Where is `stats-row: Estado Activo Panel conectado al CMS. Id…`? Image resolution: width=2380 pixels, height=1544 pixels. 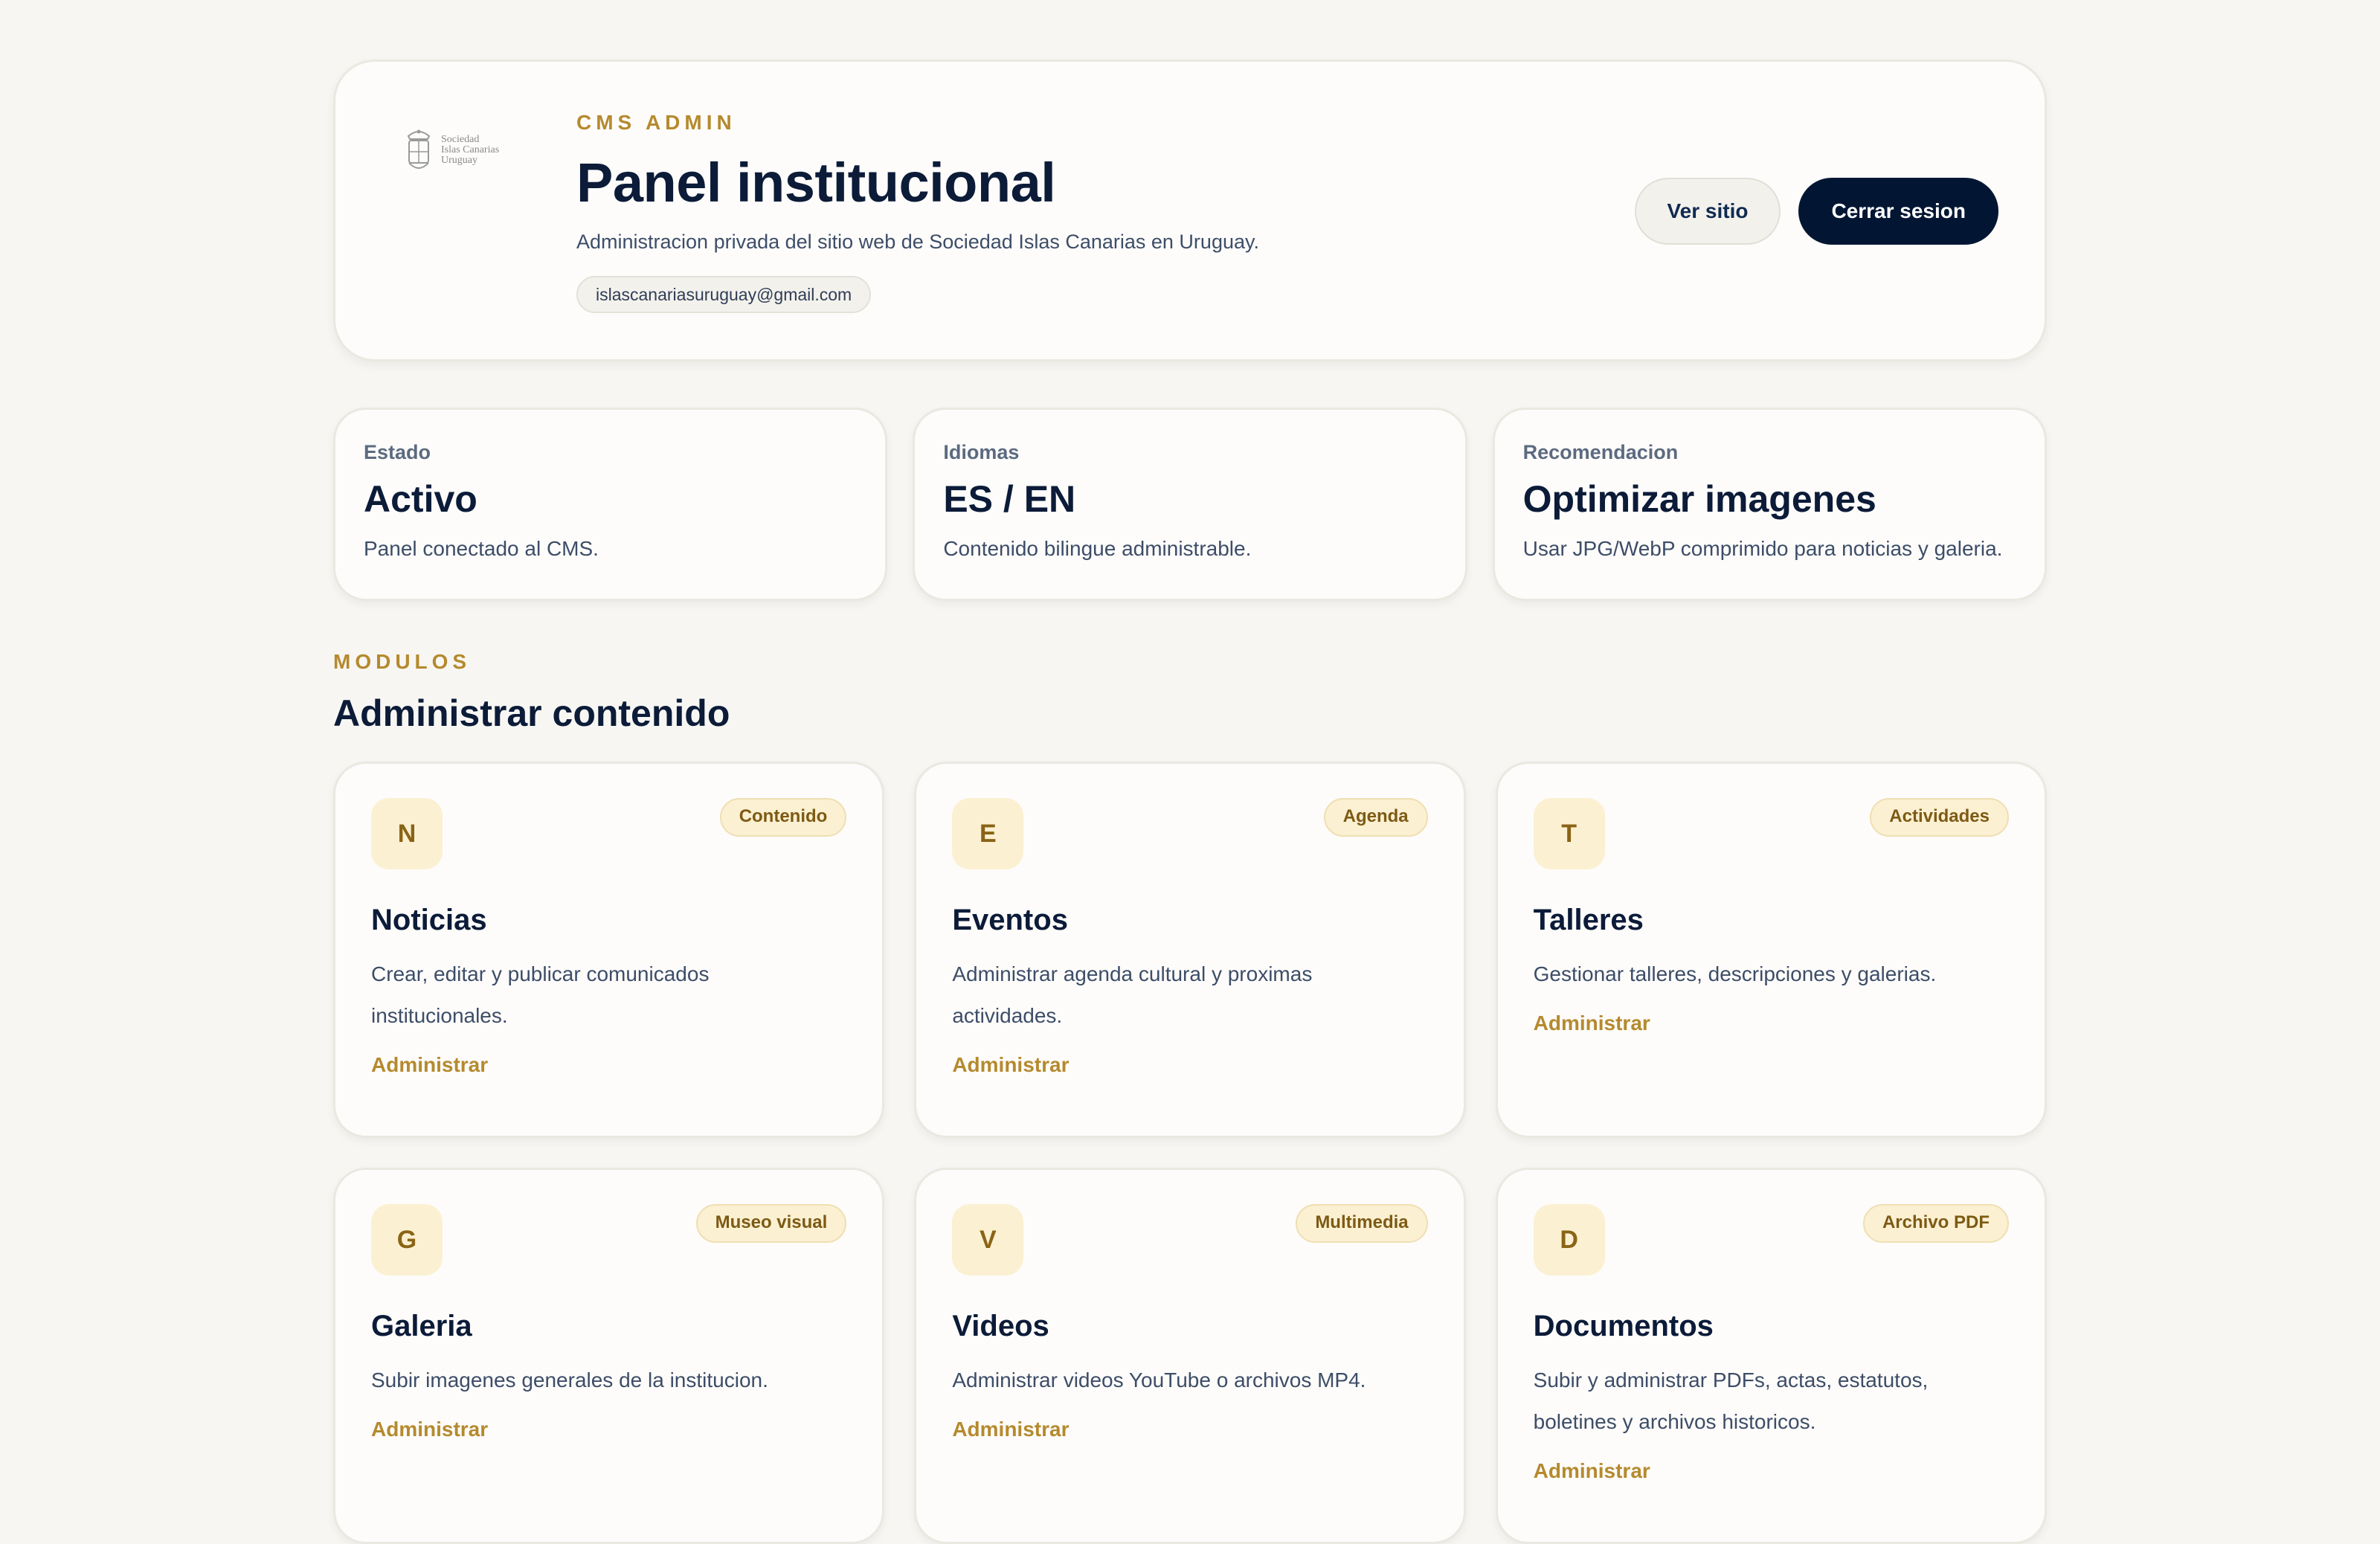
stats-row: Estado Activo Panel conectado al CMS. Id… is located at coordinates (1190, 504).